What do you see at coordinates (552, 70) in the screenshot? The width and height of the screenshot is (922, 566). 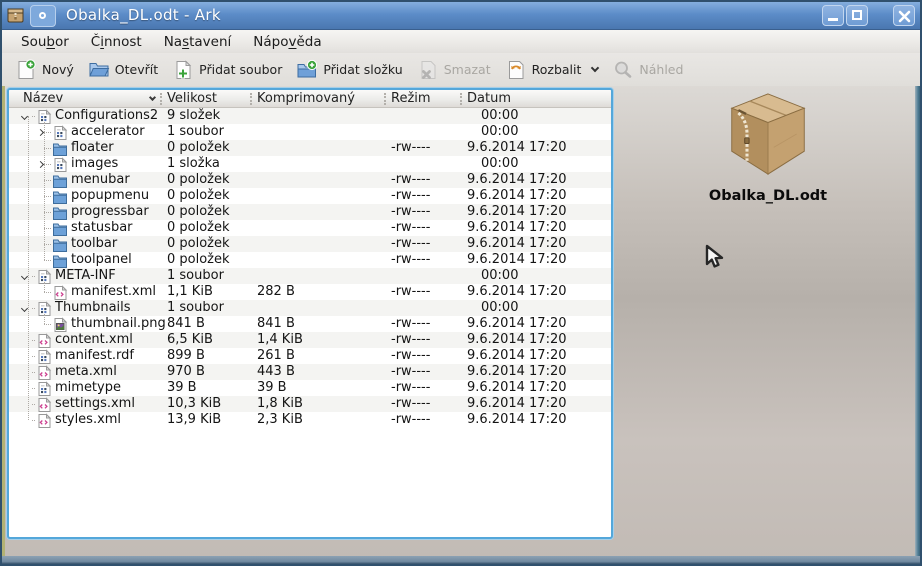 I see `extract-button: Rozbalit` at bounding box center [552, 70].